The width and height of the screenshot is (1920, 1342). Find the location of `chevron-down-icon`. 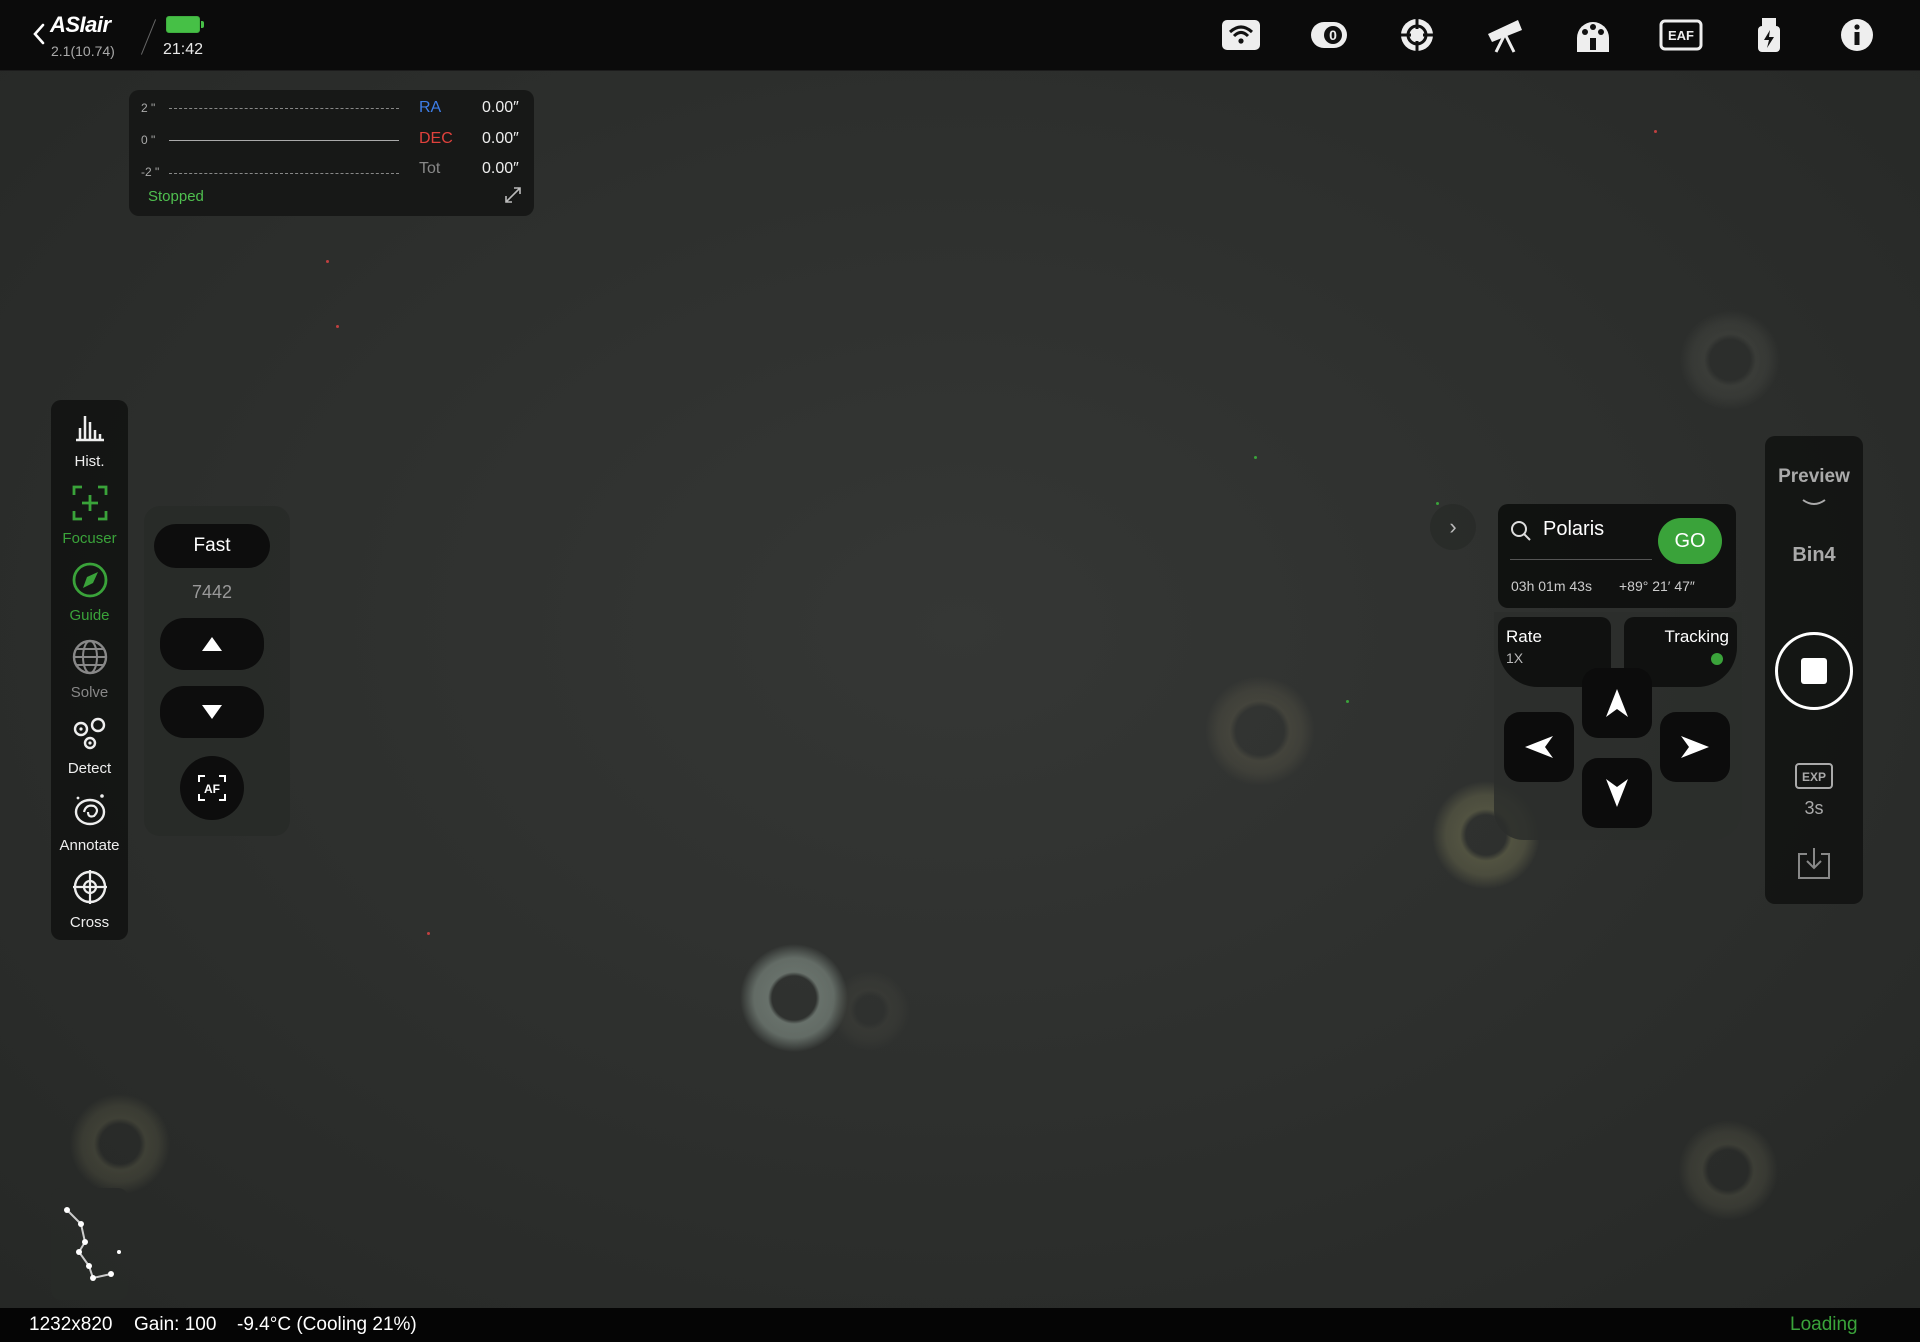

chevron-down-icon is located at coordinates (1814, 502).